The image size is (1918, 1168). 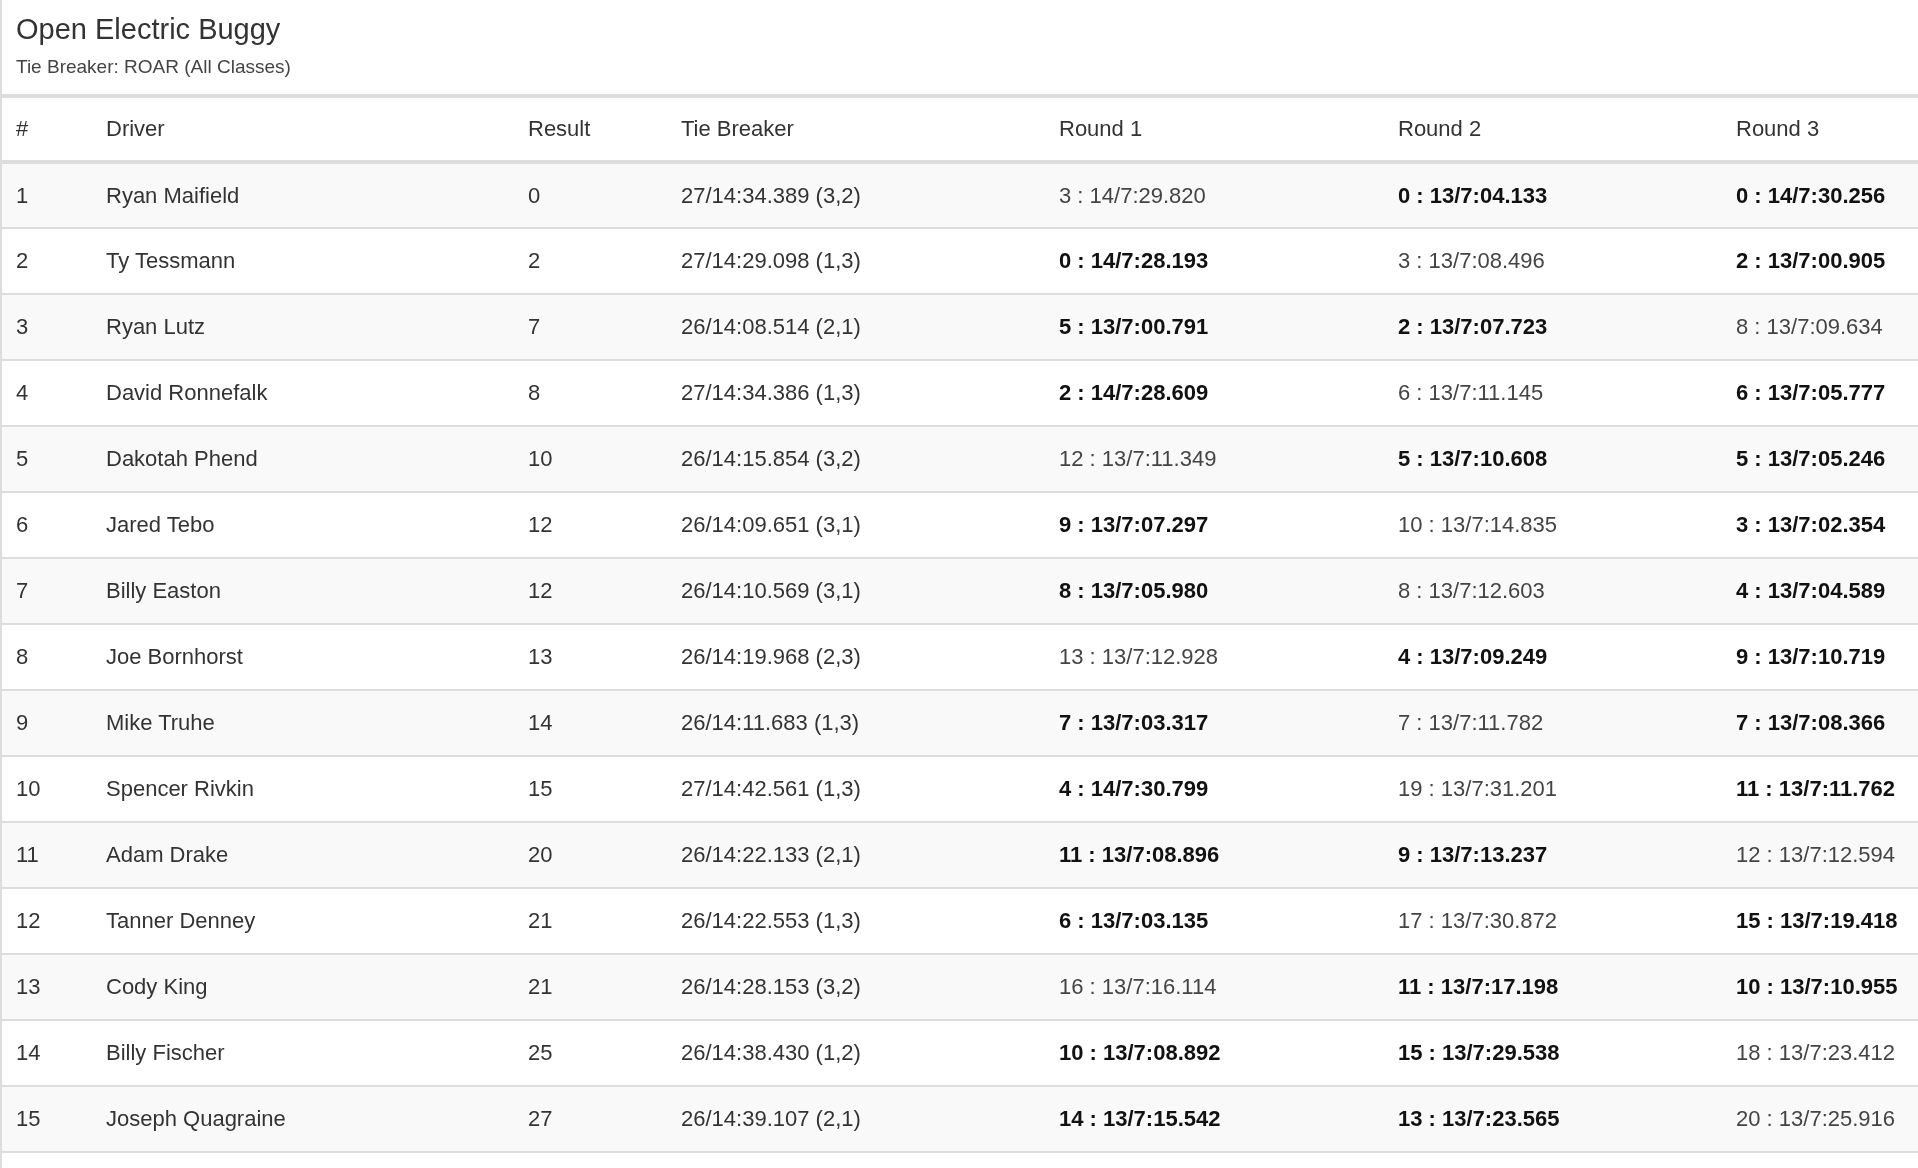 I want to click on round-result: 7 : 13/7:11.782, so click(x=1471, y=722).